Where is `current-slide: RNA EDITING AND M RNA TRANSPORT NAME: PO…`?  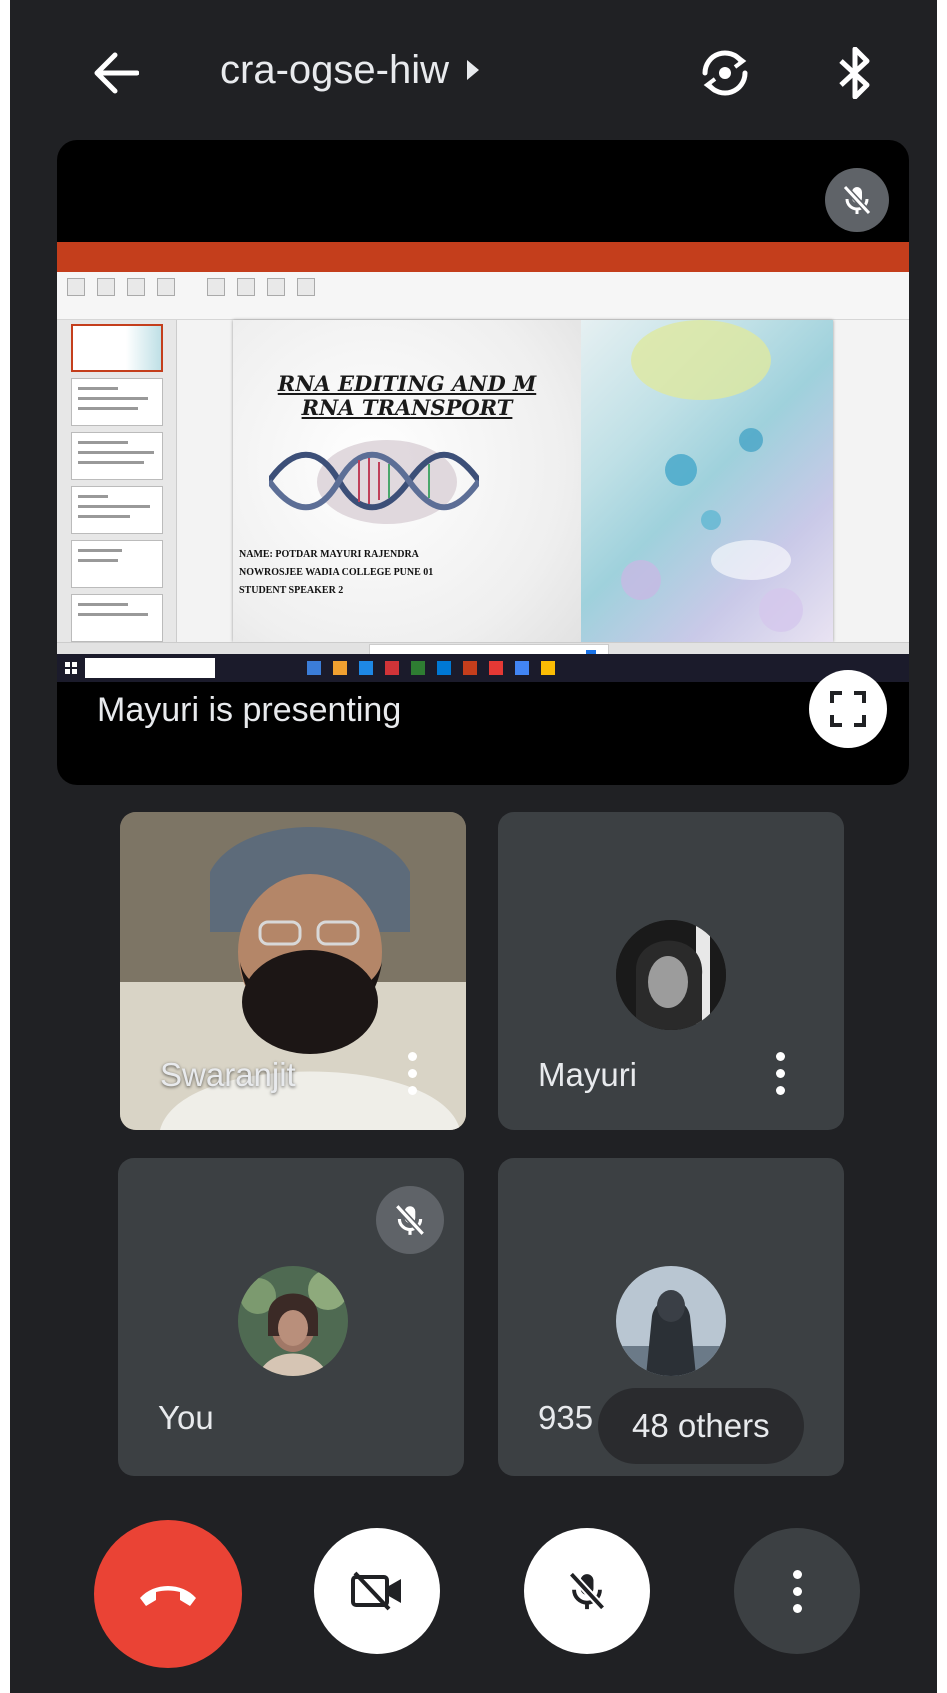
current-slide: RNA EDITING AND M RNA TRANSPORT NAME: PO… is located at coordinates (533, 481).